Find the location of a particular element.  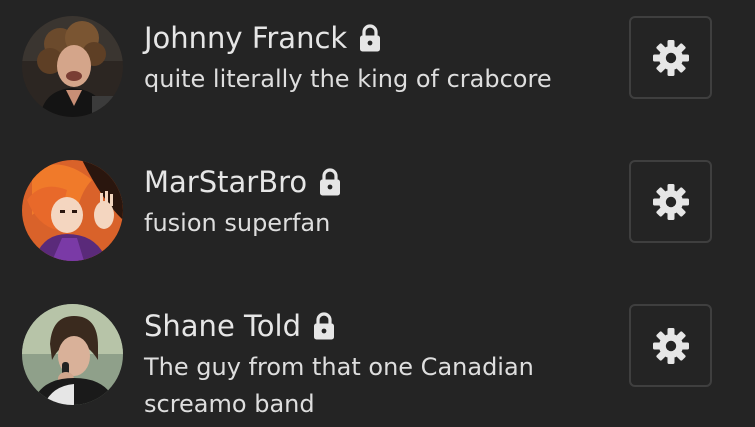

member-name: Johnny Franck is located at coordinates (246, 38).